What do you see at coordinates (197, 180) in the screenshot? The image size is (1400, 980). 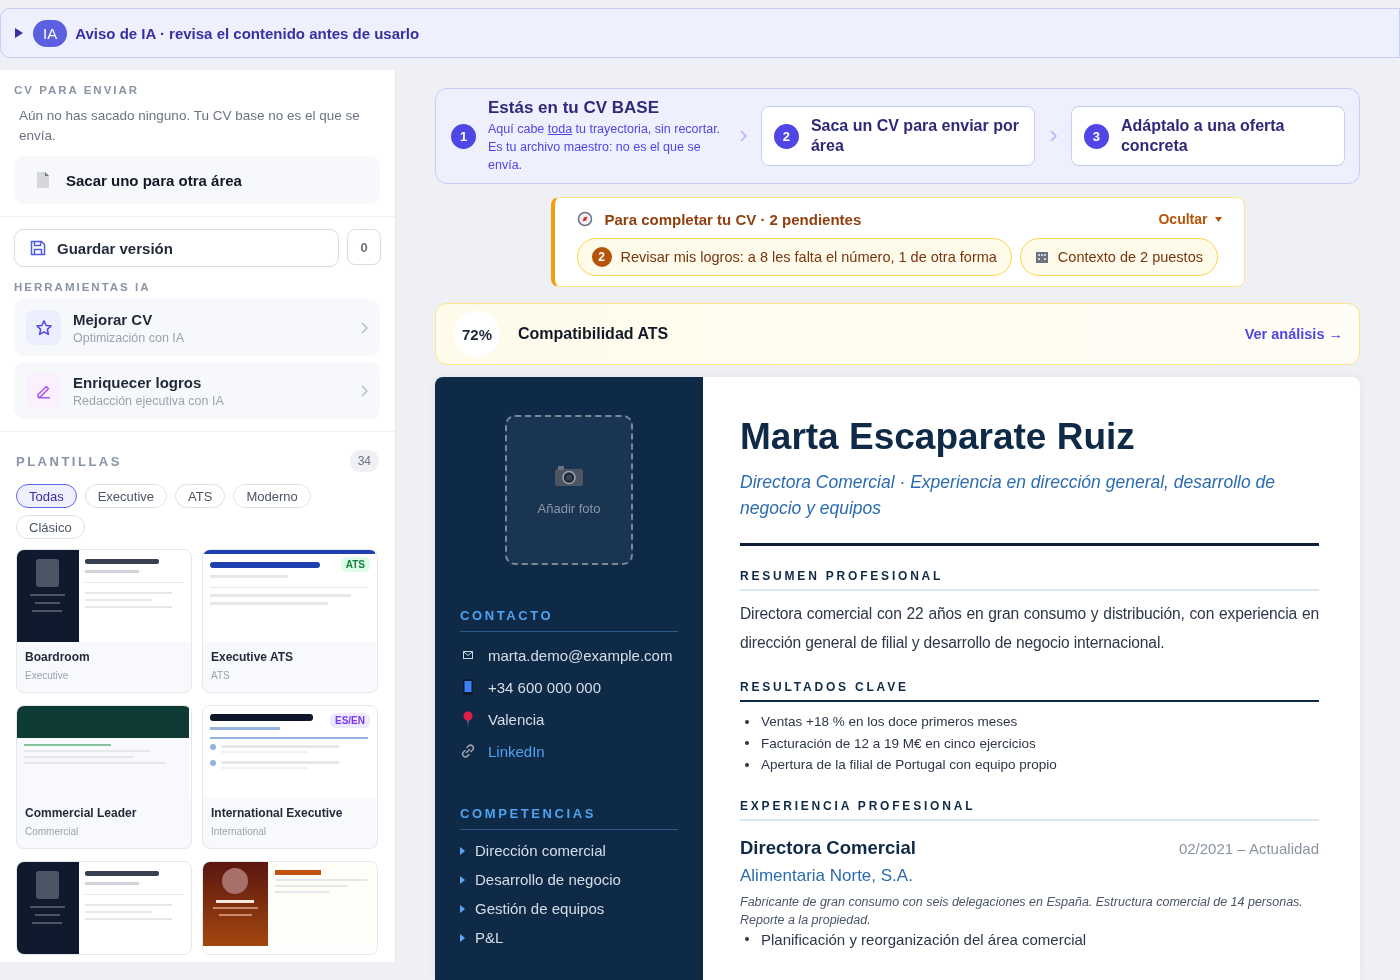 I see `create-cv-button: Sacar uno para otra área` at bounding box center [197, 180].